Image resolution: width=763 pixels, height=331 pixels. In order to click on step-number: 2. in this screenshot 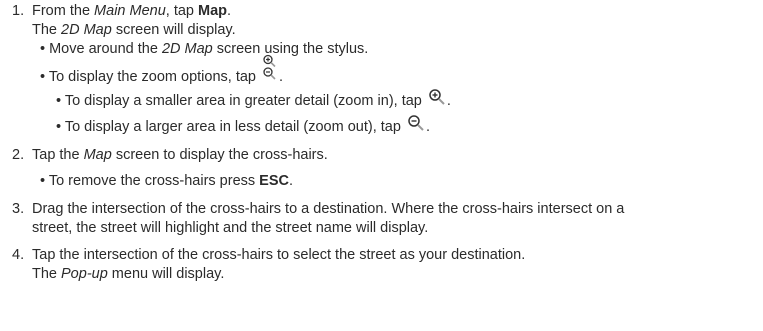, I will do `click(18, 155)`.